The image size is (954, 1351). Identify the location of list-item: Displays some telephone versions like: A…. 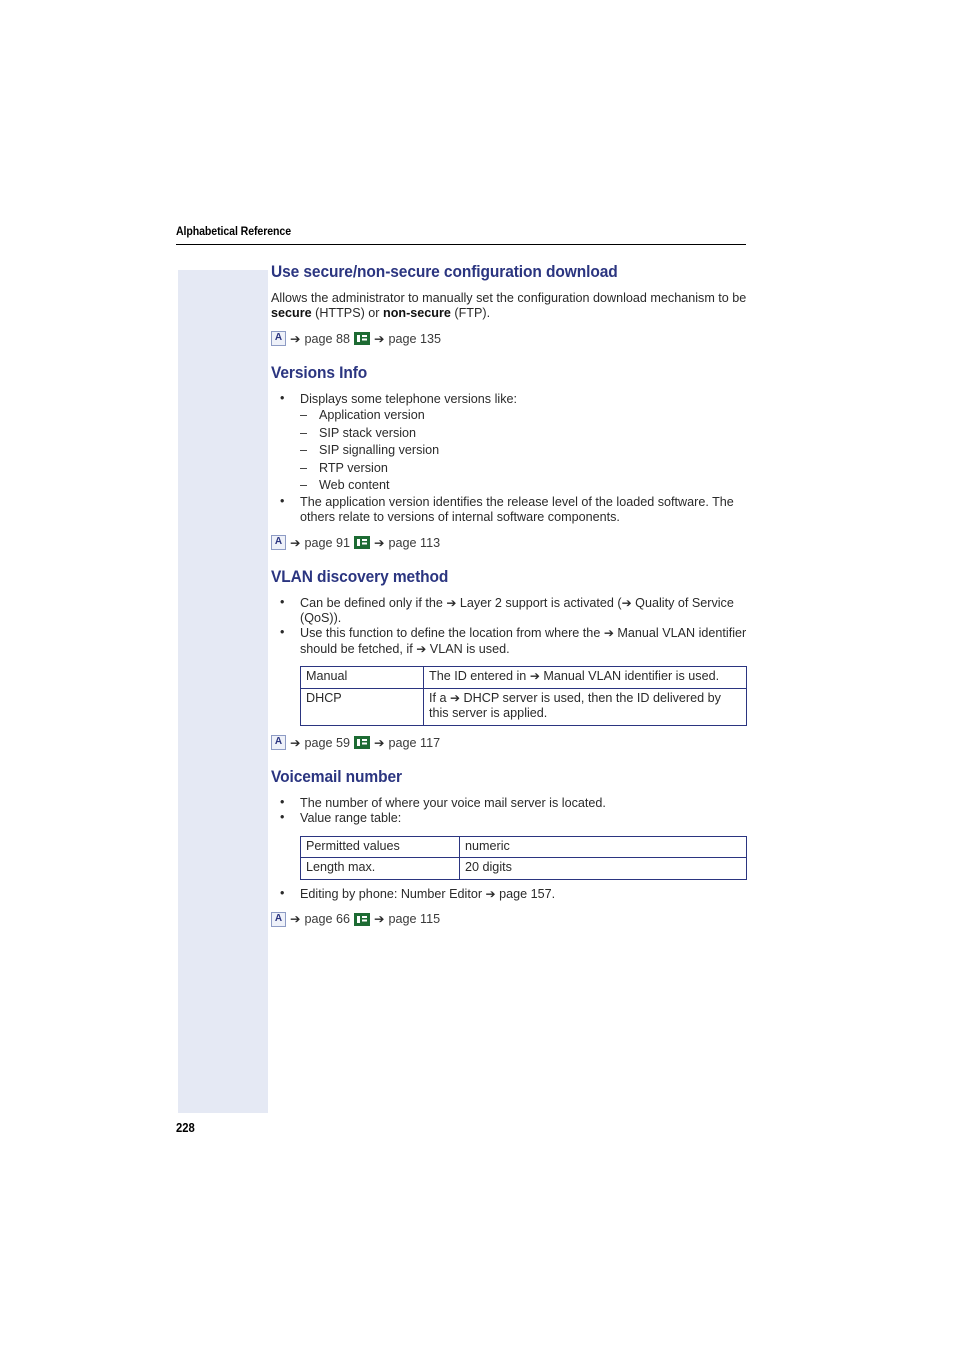
(510, 443).